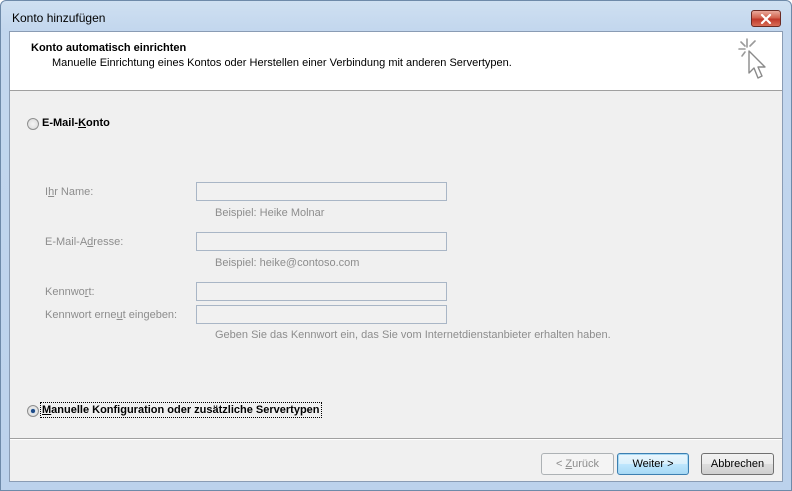  What do you see at coordinates (321, 314) in the screenshot?
I see `password-repeat-field` at bounding box center [321, 314].